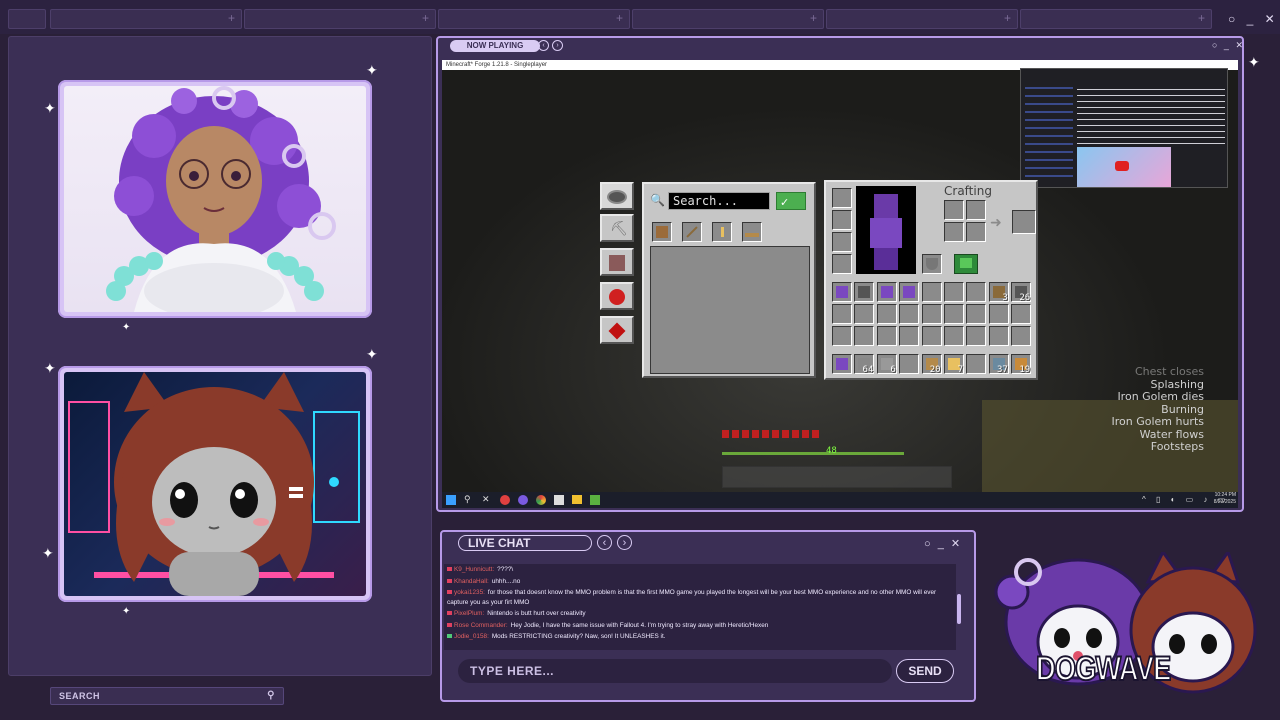 This screenshot has height=720, width=1280. Describe the element at coordinates (617, 296) in the screenshot. I see `creative-tab-food` at that location.